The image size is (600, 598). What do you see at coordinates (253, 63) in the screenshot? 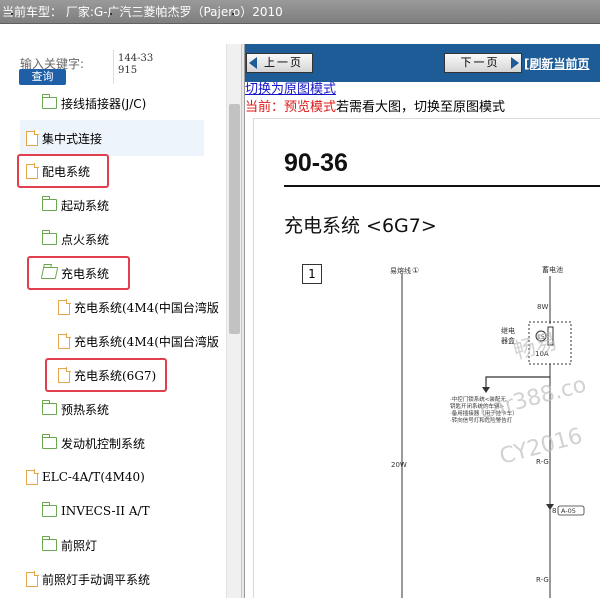
I see `arrow-left-icon` at bounding box center [253, 63].